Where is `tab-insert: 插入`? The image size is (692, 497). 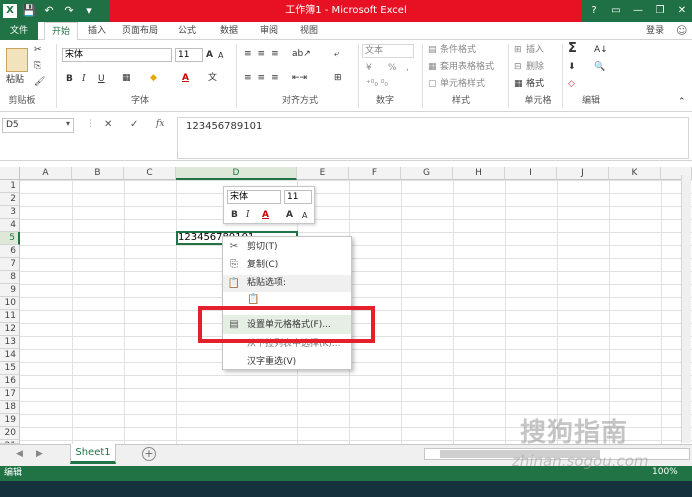
tab-insert: 插入 is located at coordinates (97, 31).